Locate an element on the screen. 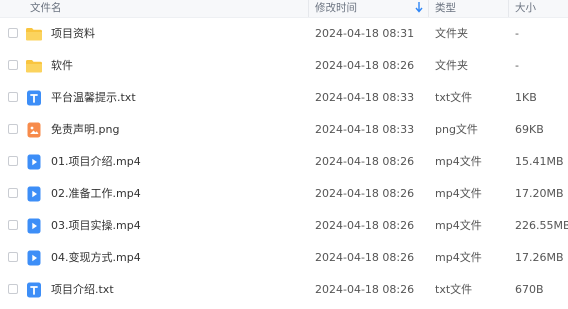 The width and height of the screenshot is (568, 309). file-type: png文件 is located at coordinates (456, 129).